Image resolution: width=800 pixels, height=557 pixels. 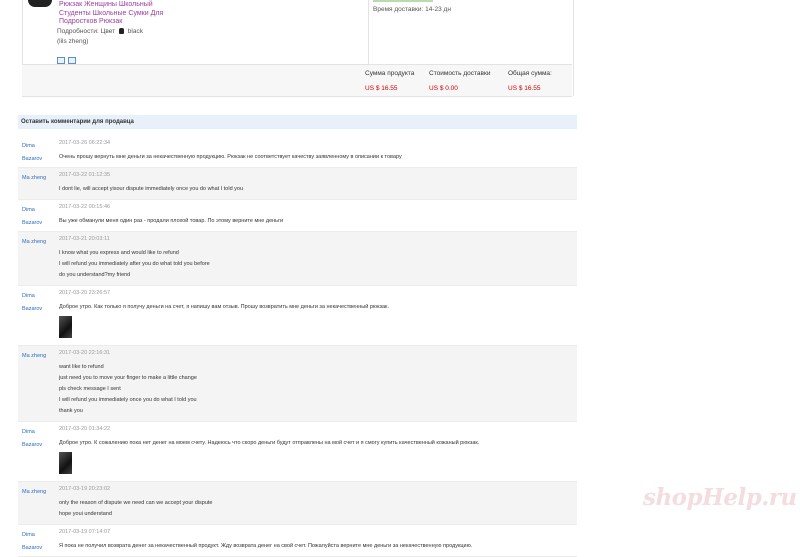 What do you see at coordinates (85, 143) in the screenshot?
I see `comment-time: 2017-03-26 06:22:34` at bounding box center [85, 143].